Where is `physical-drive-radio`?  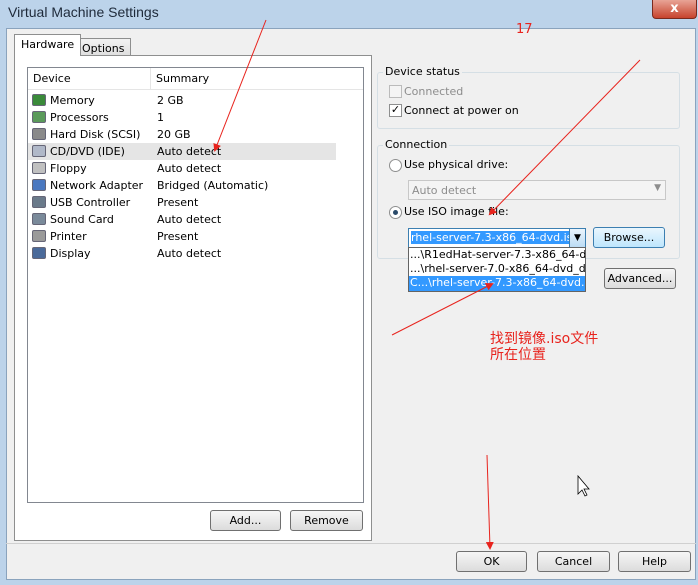 physical-drive-radio is located at coordinates (395, 165).